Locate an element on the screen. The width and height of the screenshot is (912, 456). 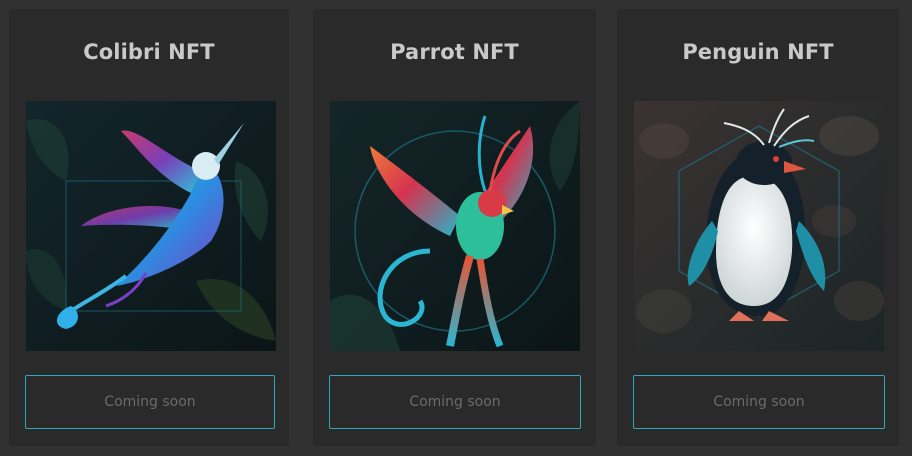
card-title: Parrot NFT is located at coordinates (454, 52).